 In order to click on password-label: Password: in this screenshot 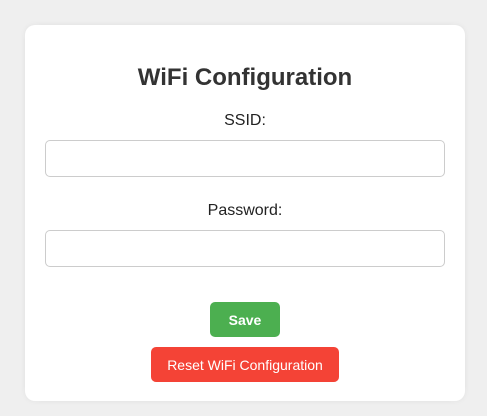, I will do `click(245, 210)`.